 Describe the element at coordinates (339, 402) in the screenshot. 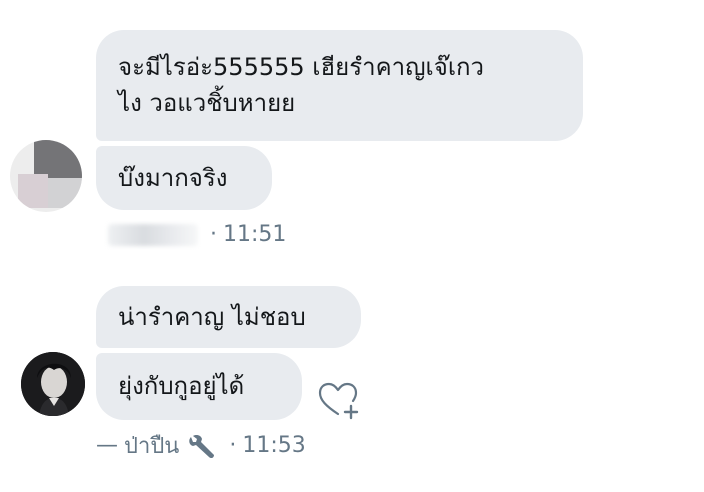

I see `heart-plus-icon` at that location.